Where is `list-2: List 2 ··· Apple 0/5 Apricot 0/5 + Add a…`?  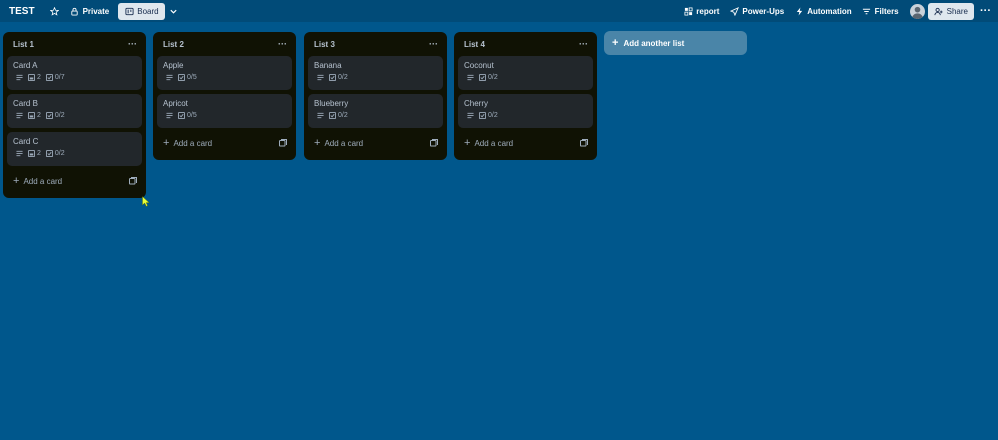
list-2: List 2 ··· Apple 0/5 Apricot 0/5 + Add a… is located at coordinates (224, 96).